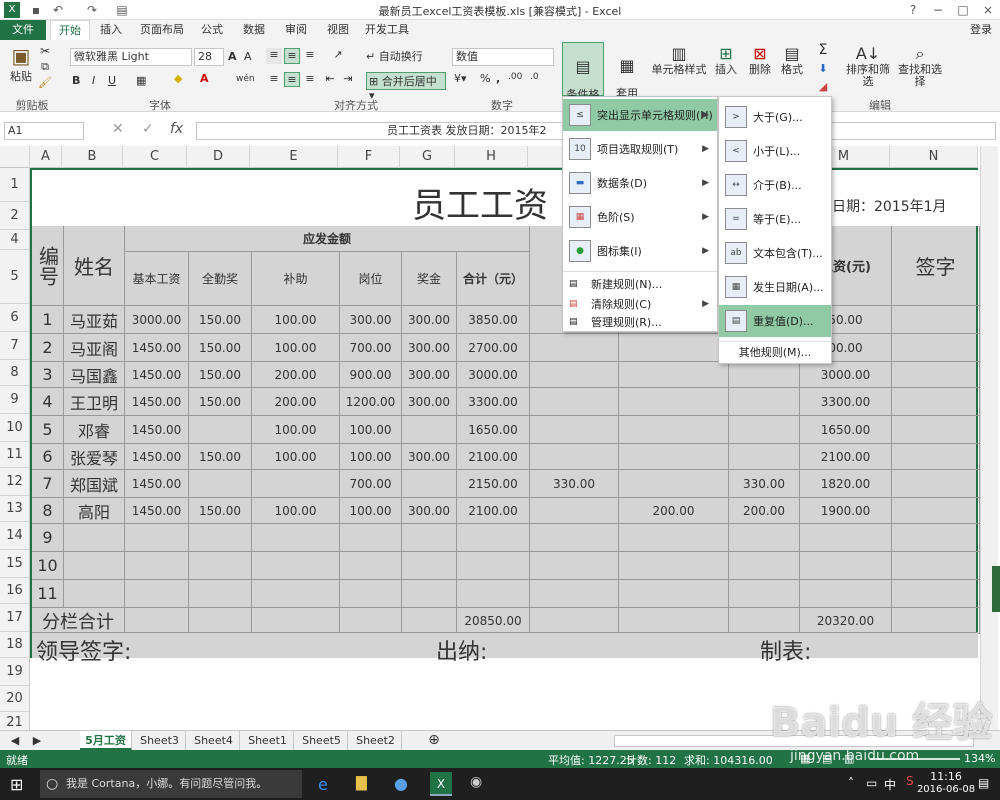 The height and width of the screenshot is (800, 1000). What do you see at coordinates (274, 78) in the screenshot?
I see `align-left-icon: ≡` at bounding box center [274, 78].